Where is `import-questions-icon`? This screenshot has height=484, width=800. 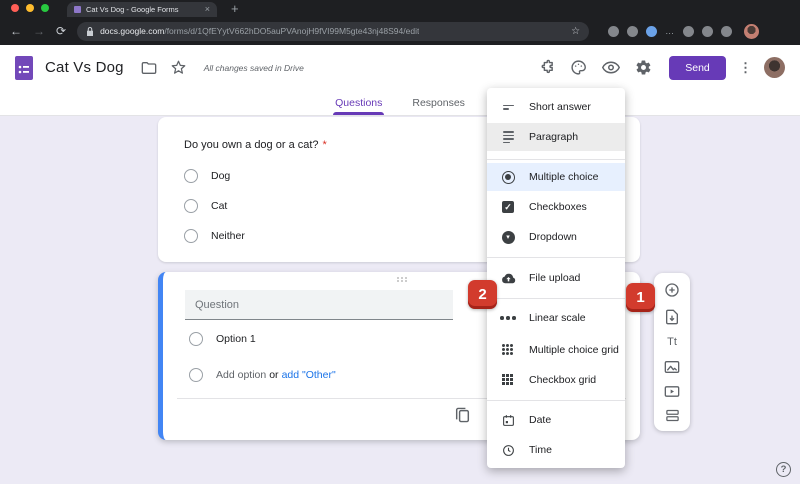
import-questions-icon is located at coordinates (672, 317).